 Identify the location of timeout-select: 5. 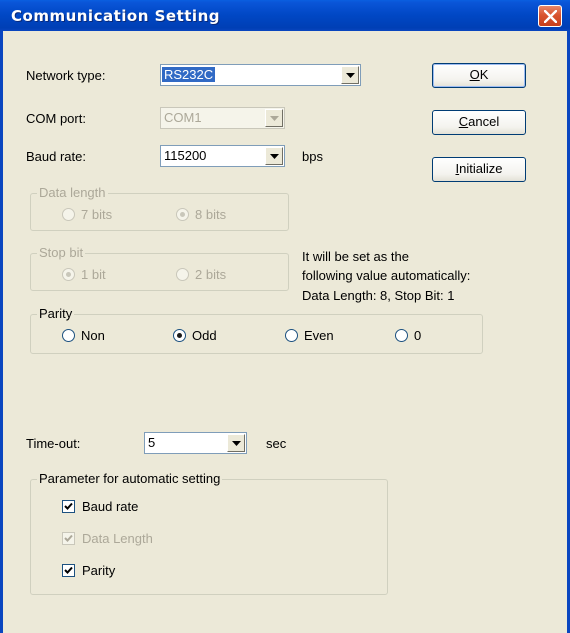
(195, 443).